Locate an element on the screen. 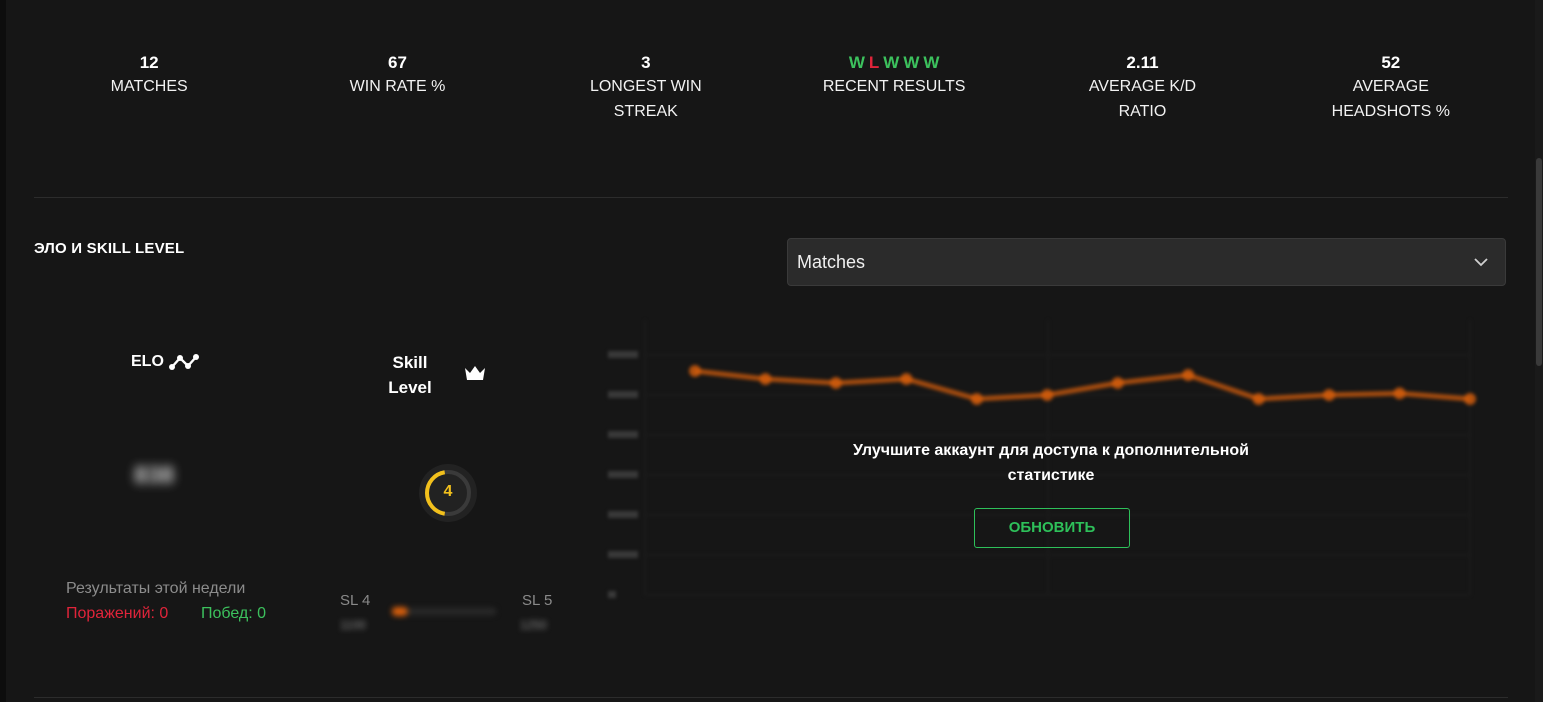  scrollbar is located at coordinates (1539, 351).